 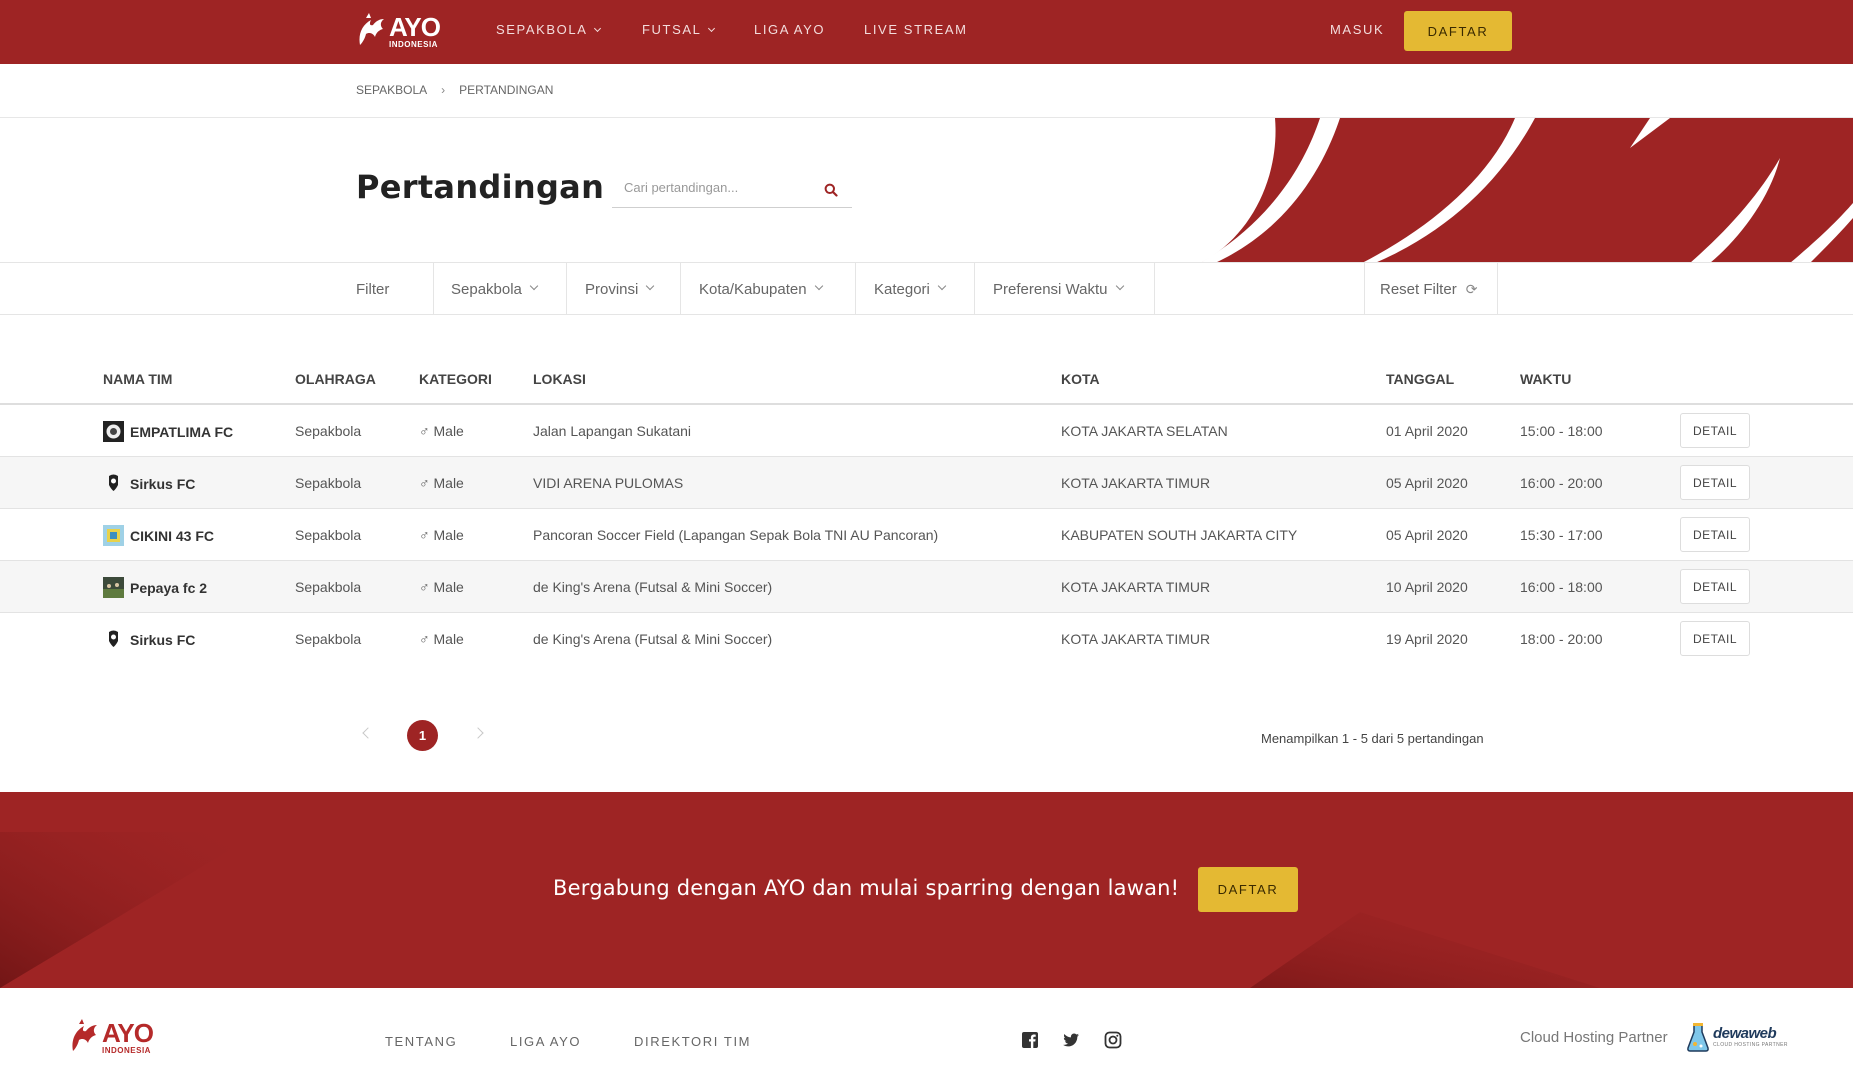 What do you see at coordinates (422, 735) in the screenshot?
I see `pagination-page-1: 1` at bounding box center [422, 735].